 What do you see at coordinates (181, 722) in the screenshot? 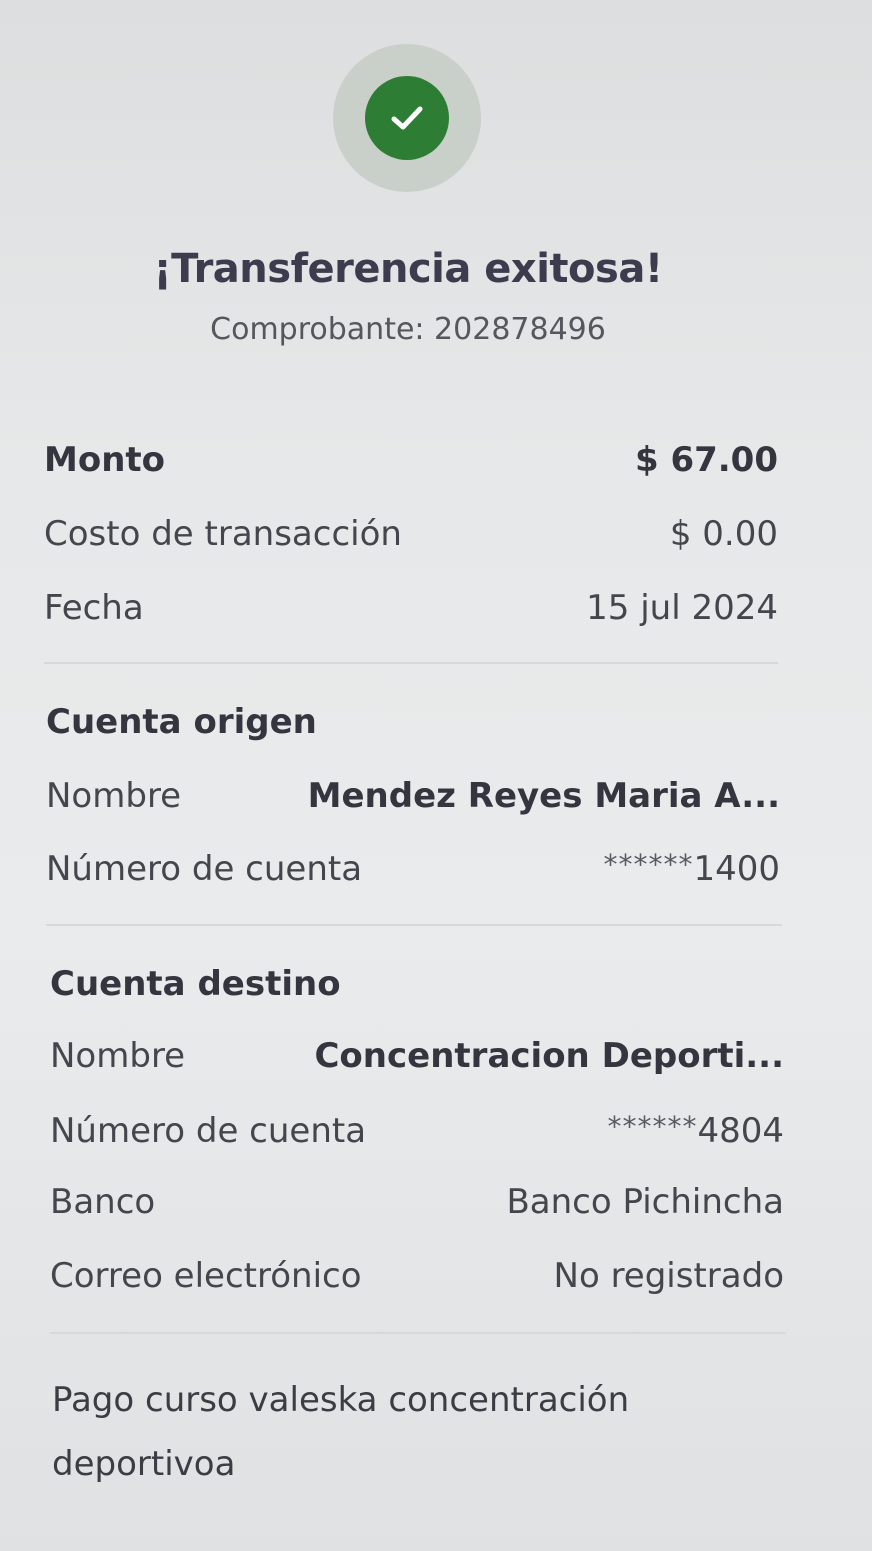
I see `origin-section-title: Cuenta origen` at bounding box center [181, 722].